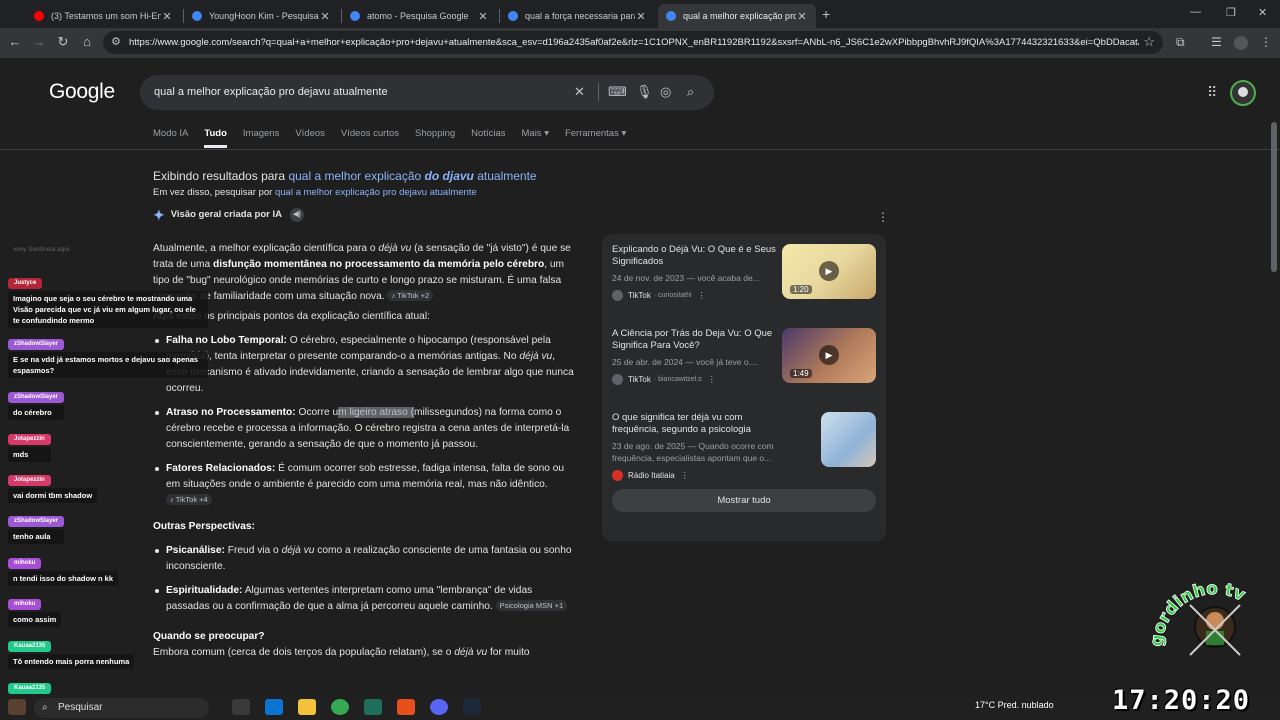 The image size is (1280, 720). What do you see at coordinates (1231, 12) in the screenshot?
I see `maximize-button: ❐` at bounding box center [1231, 12].